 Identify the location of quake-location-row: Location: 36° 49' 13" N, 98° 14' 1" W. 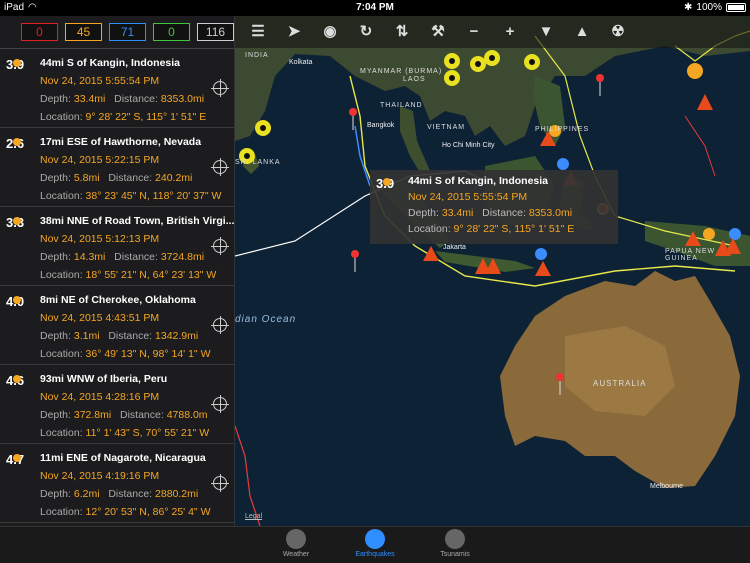
(137, 354).